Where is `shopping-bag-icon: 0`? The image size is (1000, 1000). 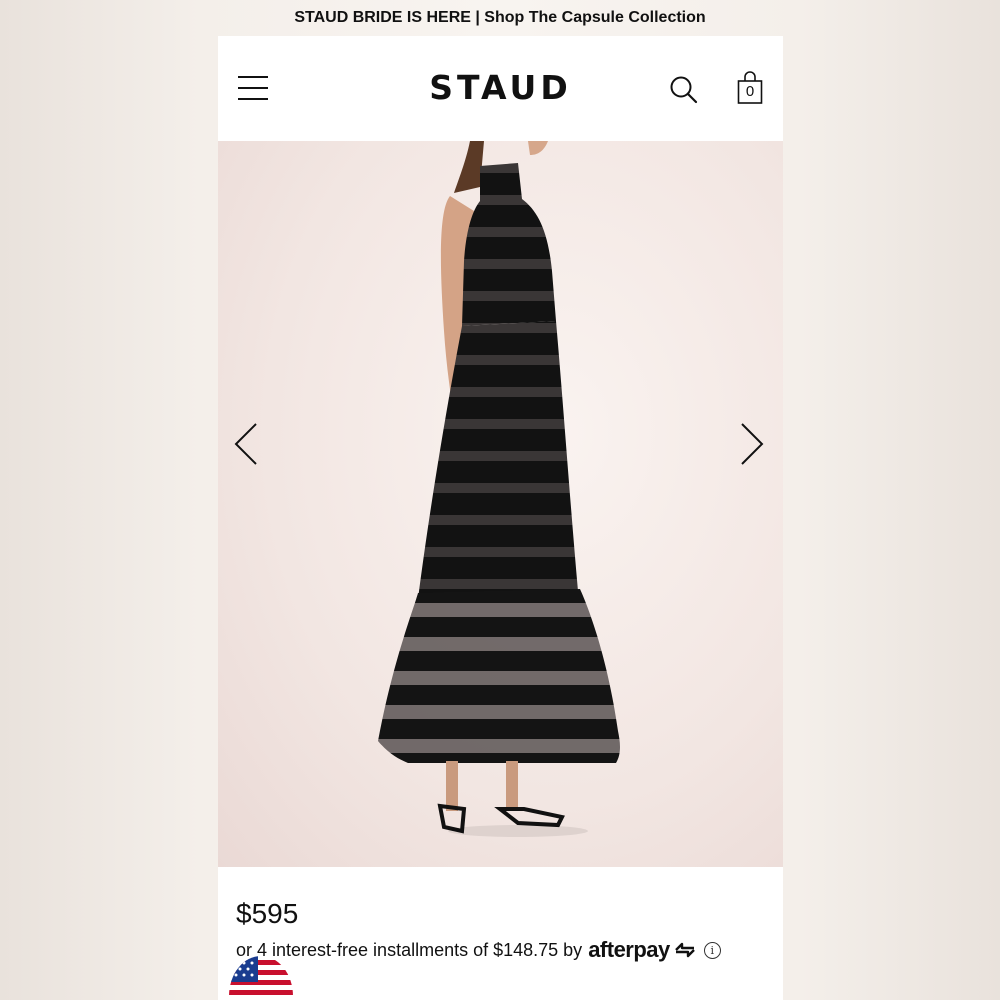
shopping-bag-icon: 0 is located at coordinates (750, 89).